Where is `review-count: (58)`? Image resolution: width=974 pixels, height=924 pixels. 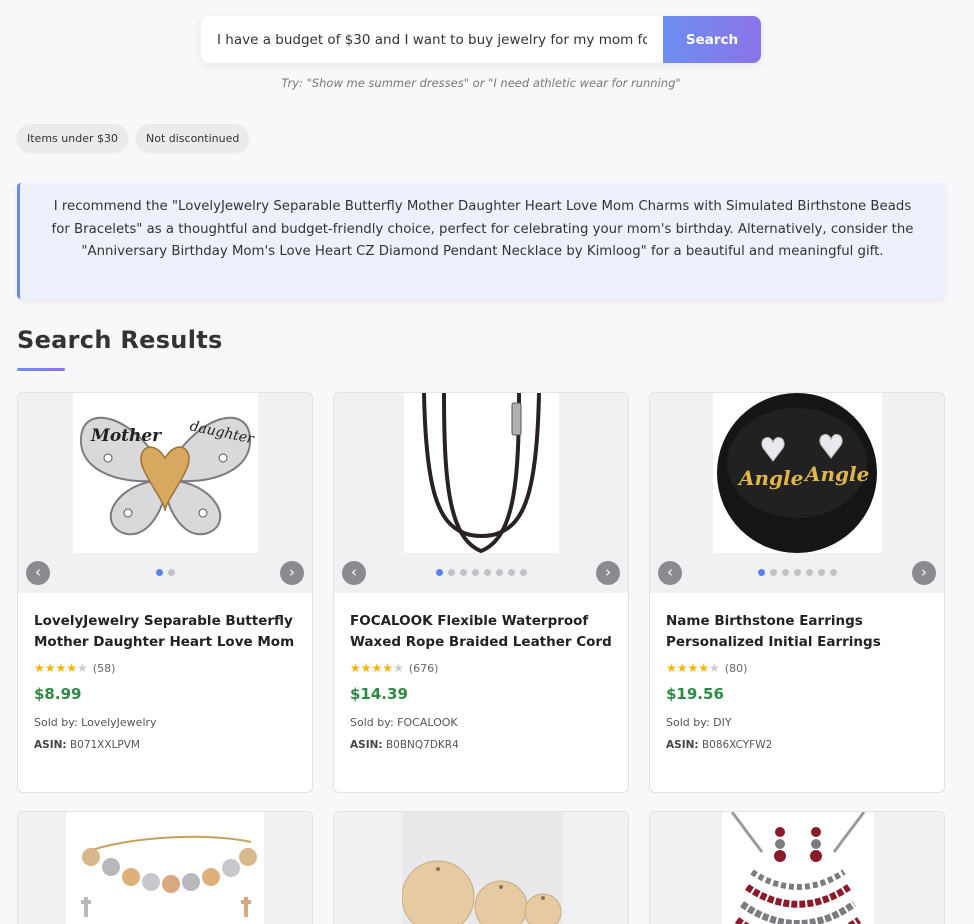
review-count: (58) is located at coordinates (104, 668).